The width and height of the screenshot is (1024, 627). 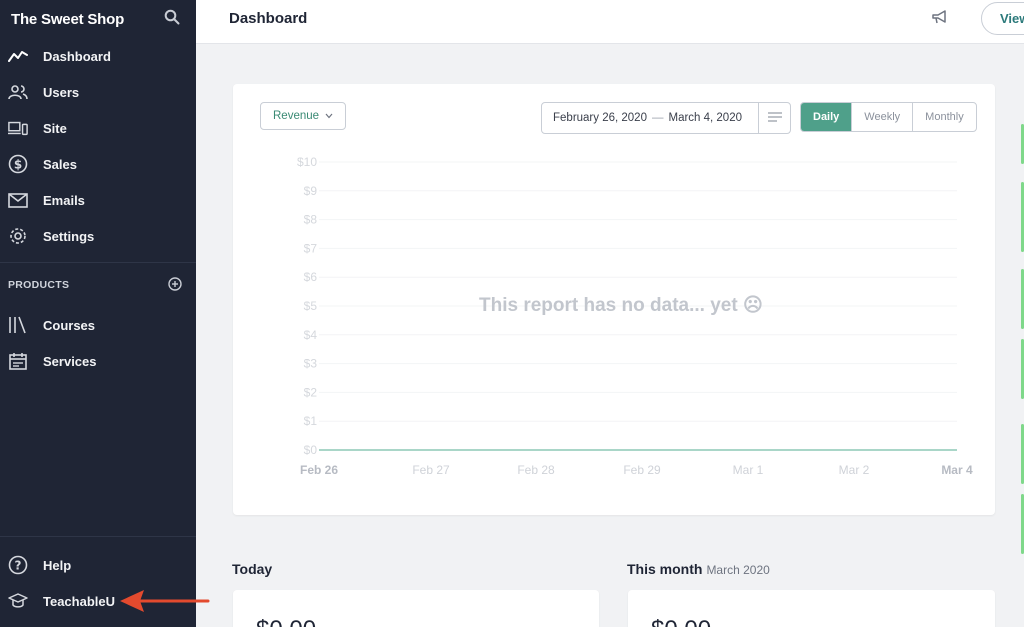 I want to click on y-tick-label: $2, so click(x=311, y=392).